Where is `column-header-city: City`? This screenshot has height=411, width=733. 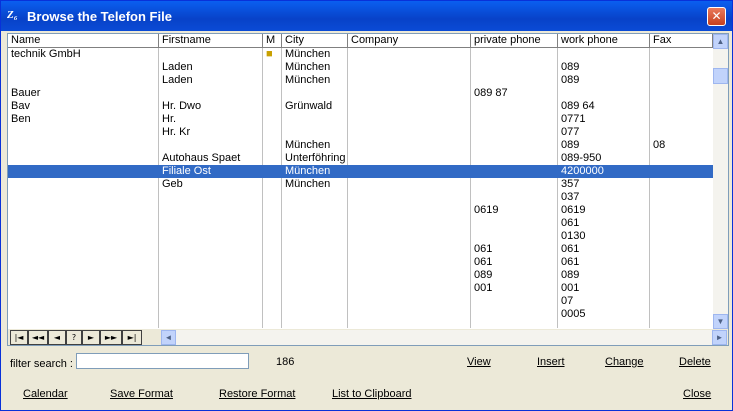 column-header-city: City is located at coordinates (315, 41).